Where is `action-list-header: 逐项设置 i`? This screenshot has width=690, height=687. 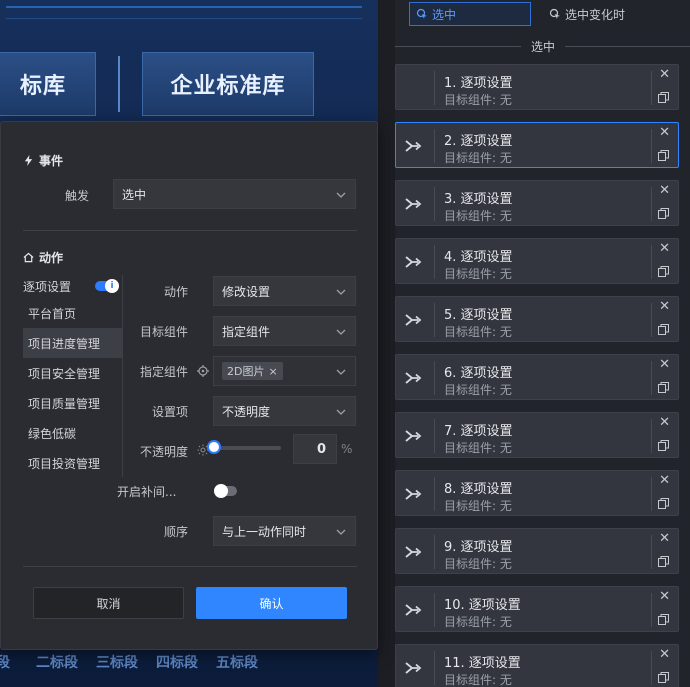 action-list-header: 逐项设置 i is located at coordinates (73, 286).